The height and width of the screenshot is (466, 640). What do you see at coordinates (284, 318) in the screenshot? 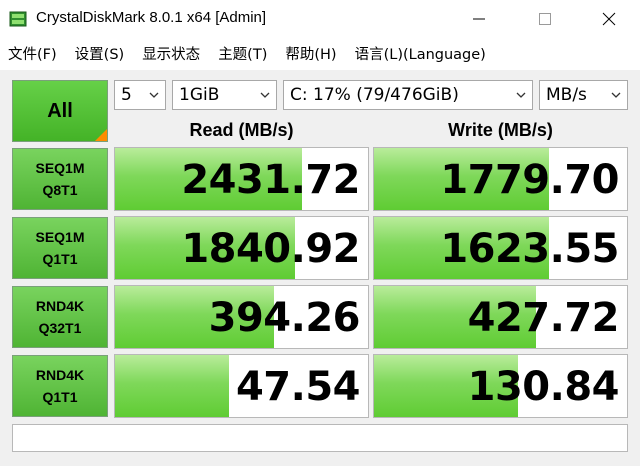
I see `result-value: 394.26` at bounding box center [284, 318].